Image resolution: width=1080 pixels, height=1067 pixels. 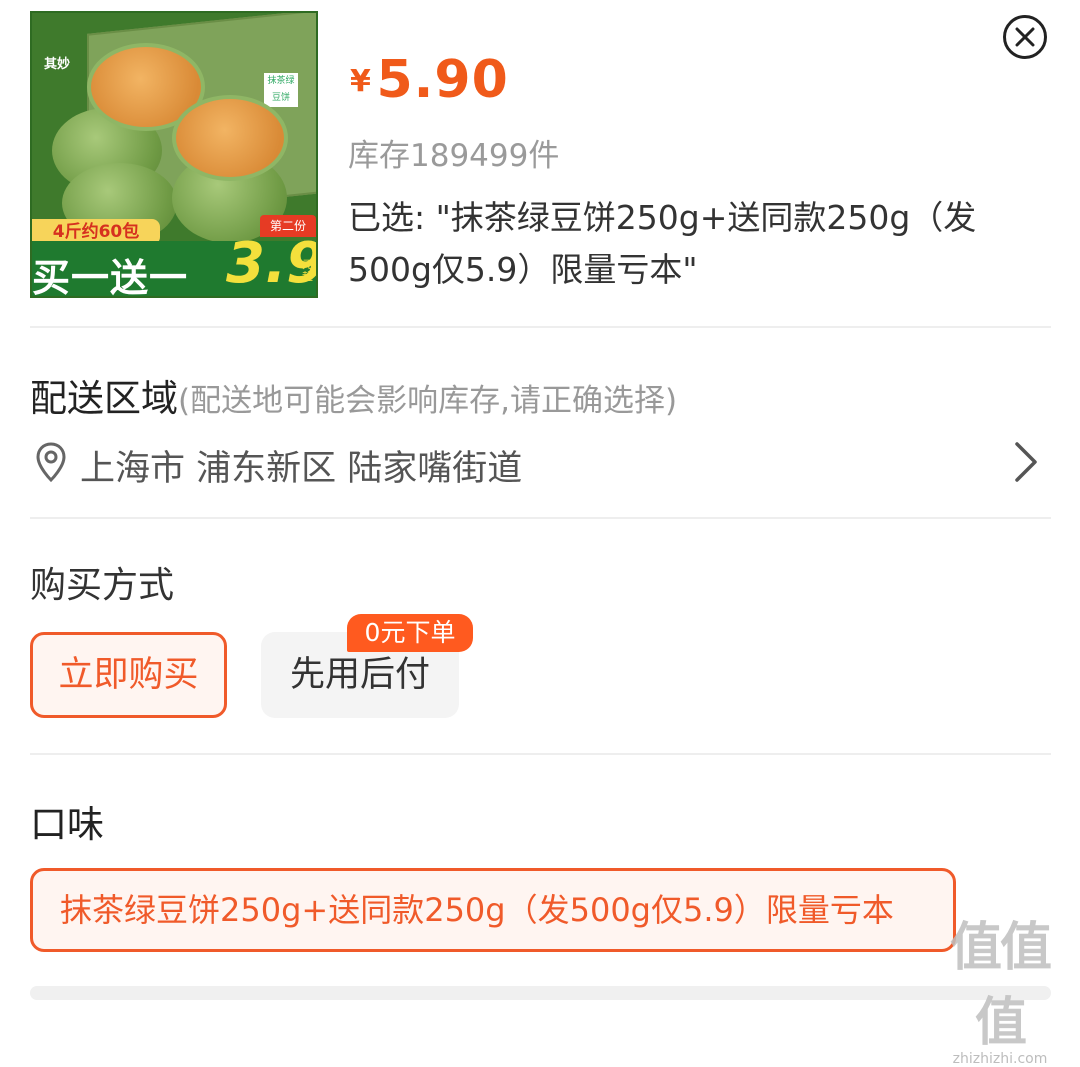 I want to click on chevron-right-icon, so click(x=1026, y=464).